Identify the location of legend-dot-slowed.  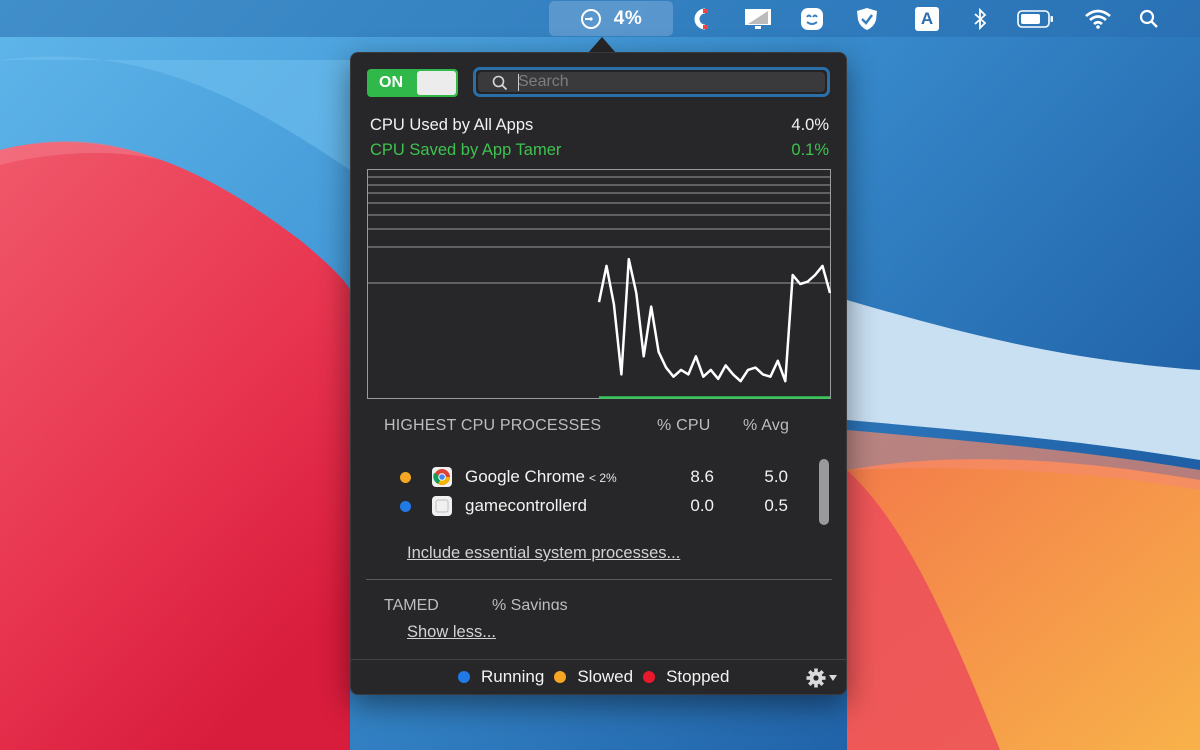
(560, 677).